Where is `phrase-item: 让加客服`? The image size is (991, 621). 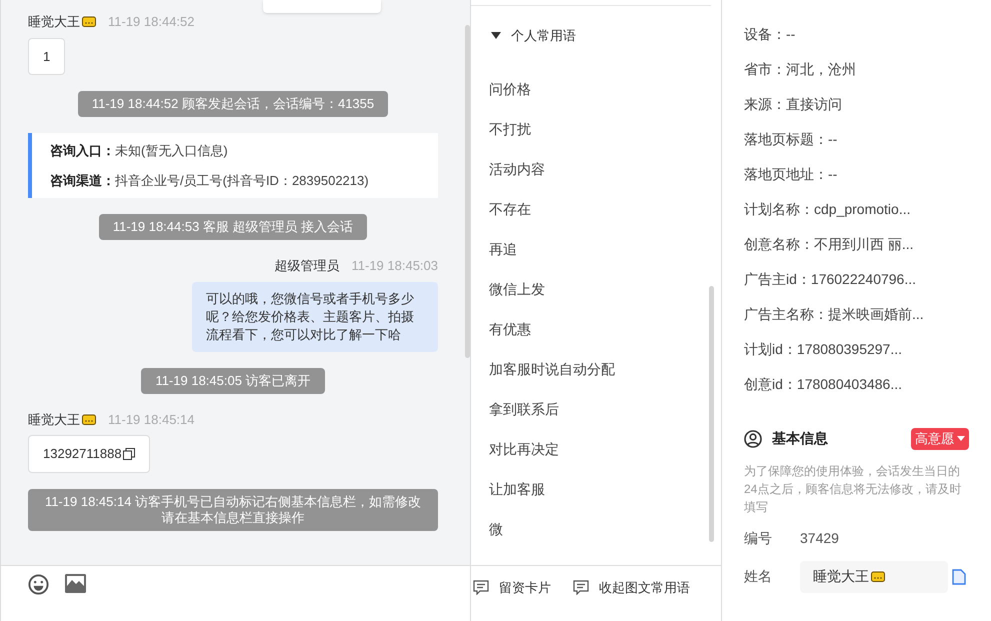 phrase-item: 让加客服 is located at coordinates (517, 490).